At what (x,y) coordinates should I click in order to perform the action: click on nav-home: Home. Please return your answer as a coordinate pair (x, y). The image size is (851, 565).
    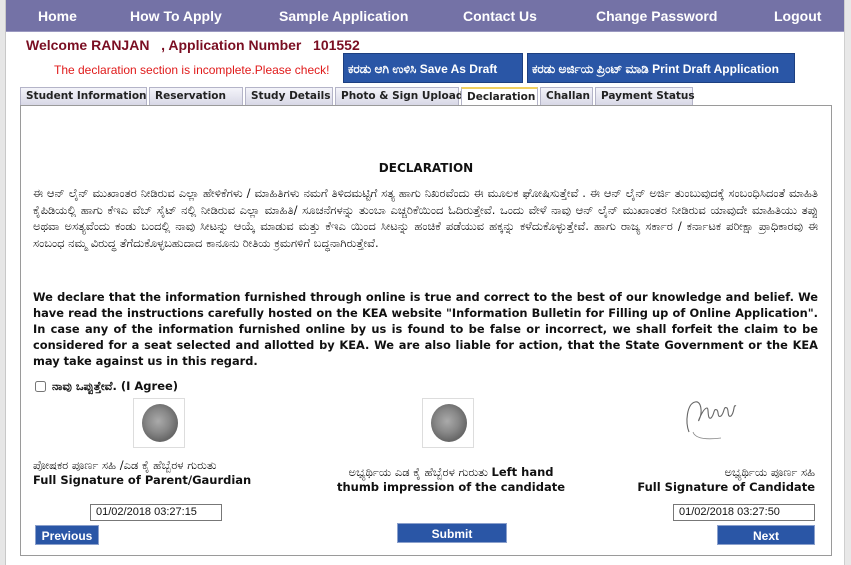
    Looking at the image, I should click on (57, 16).